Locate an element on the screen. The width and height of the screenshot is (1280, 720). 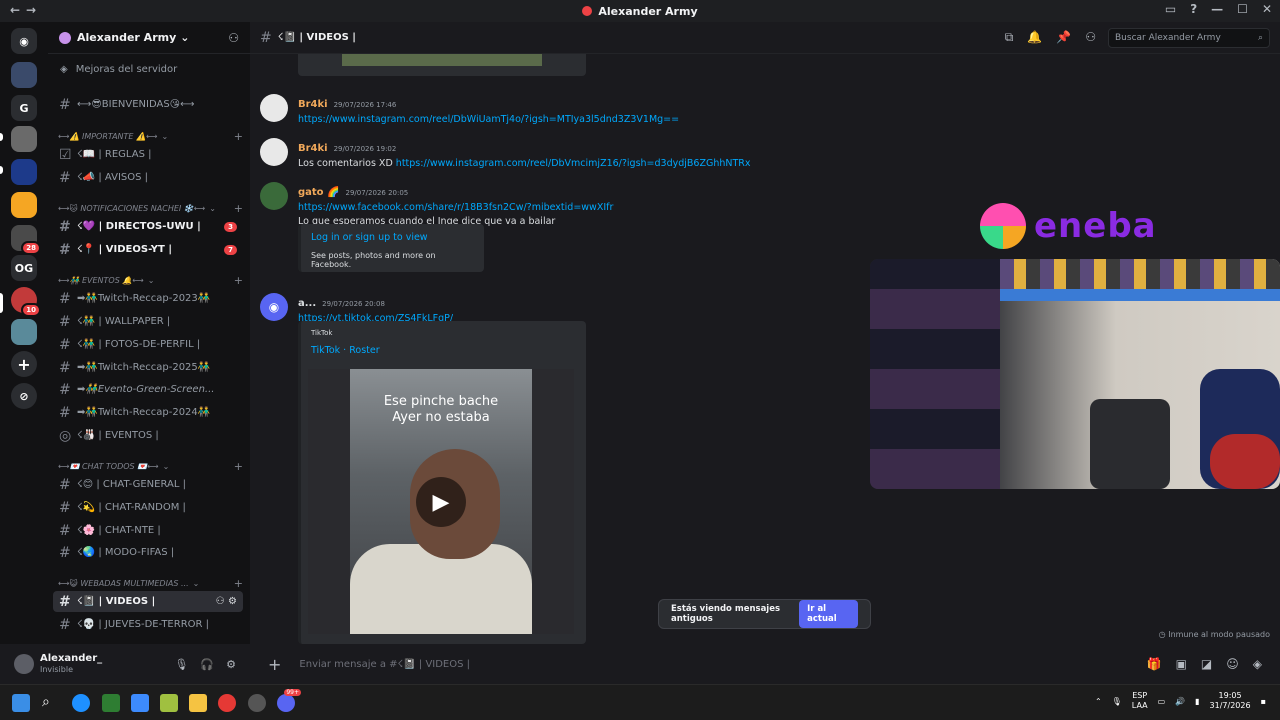
chevron-up-icon: ⌃ is located at coordinates (1098, 701).